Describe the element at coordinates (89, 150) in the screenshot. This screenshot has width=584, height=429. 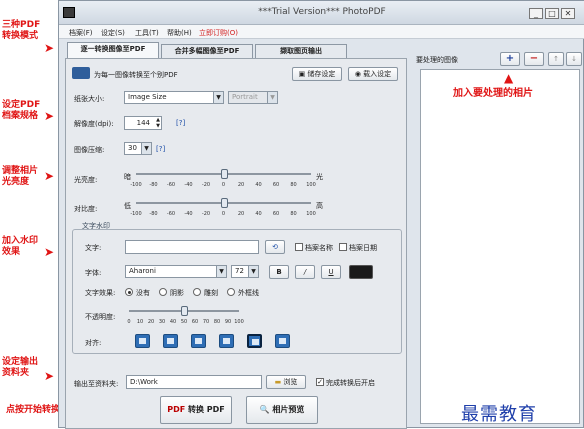
I see `compression-label: 图像压缩:` at that location.